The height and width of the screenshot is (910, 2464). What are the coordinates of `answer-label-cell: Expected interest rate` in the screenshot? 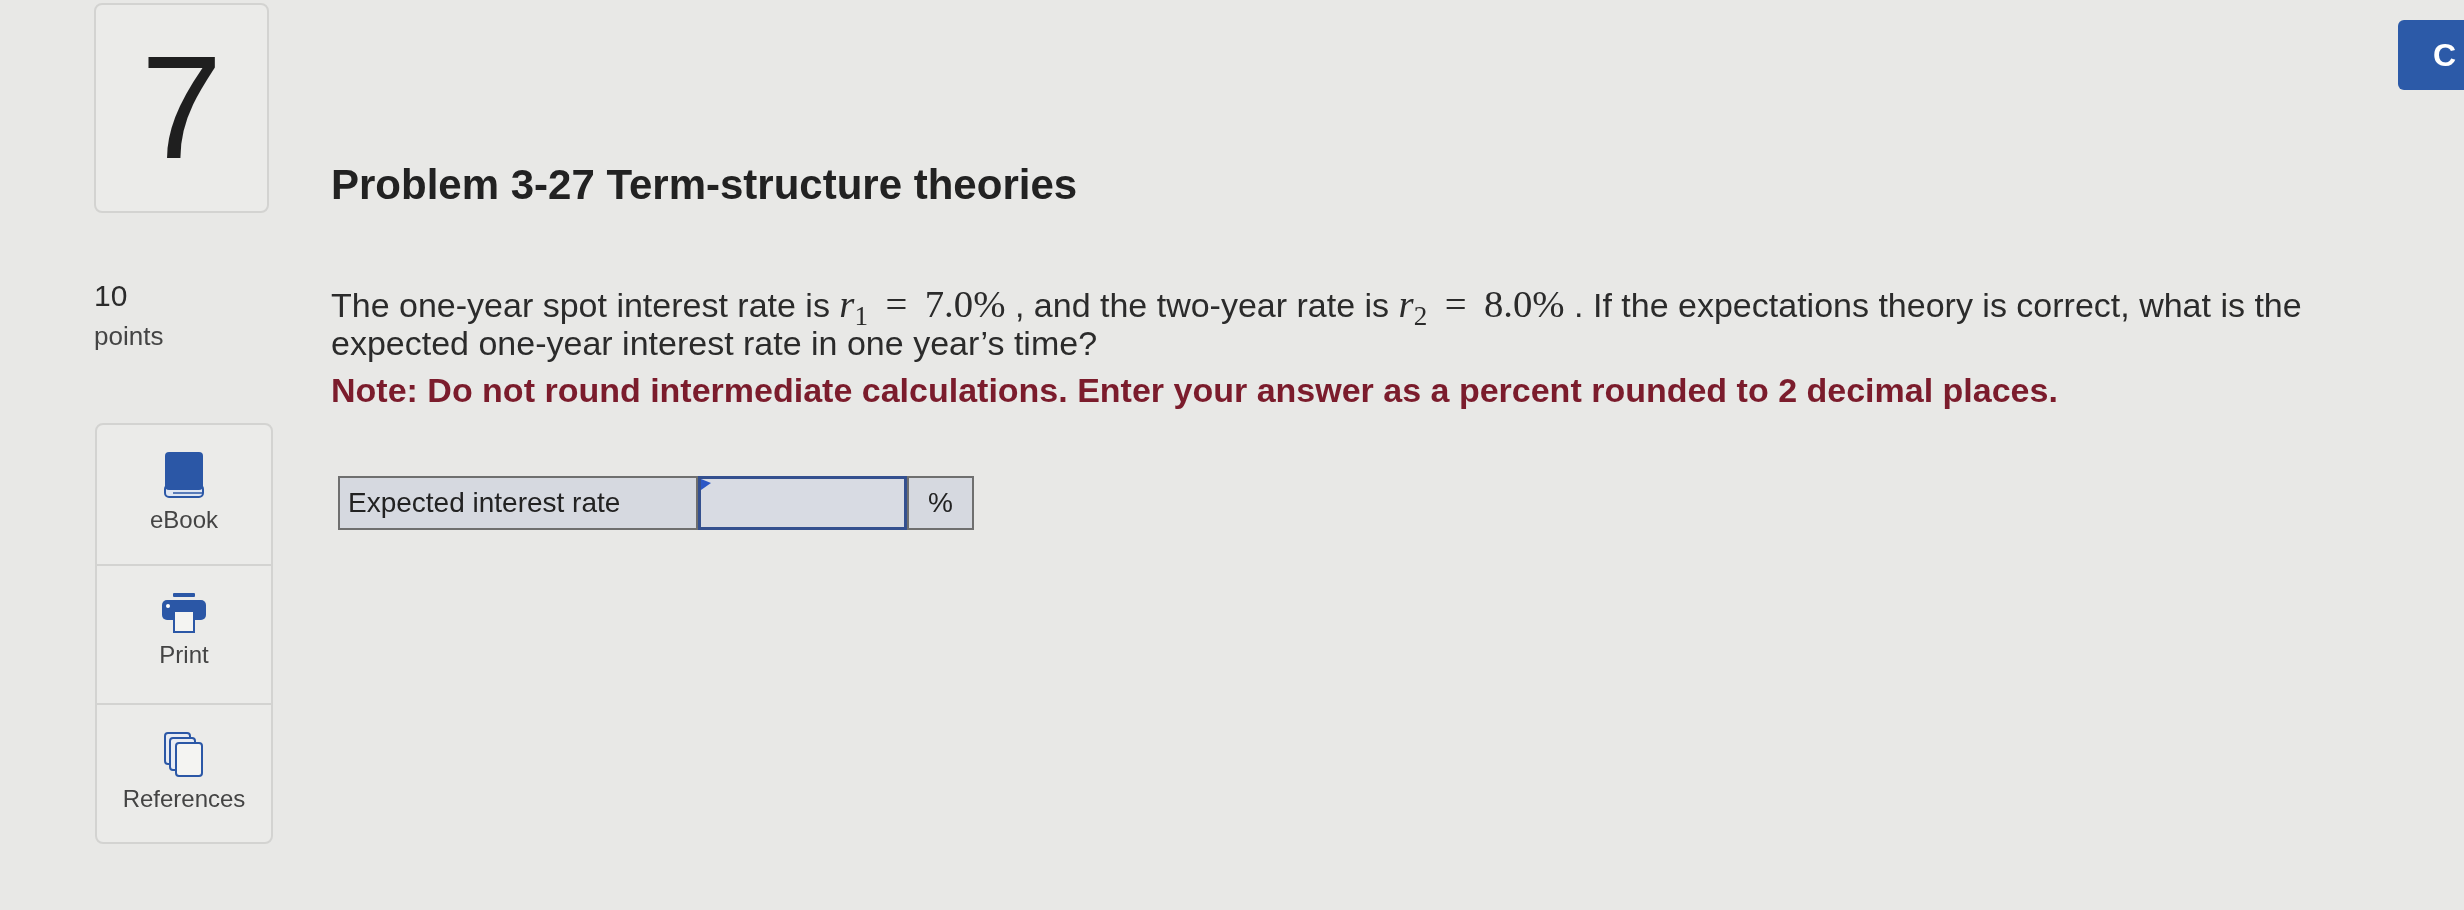 It's located at (518, 503).